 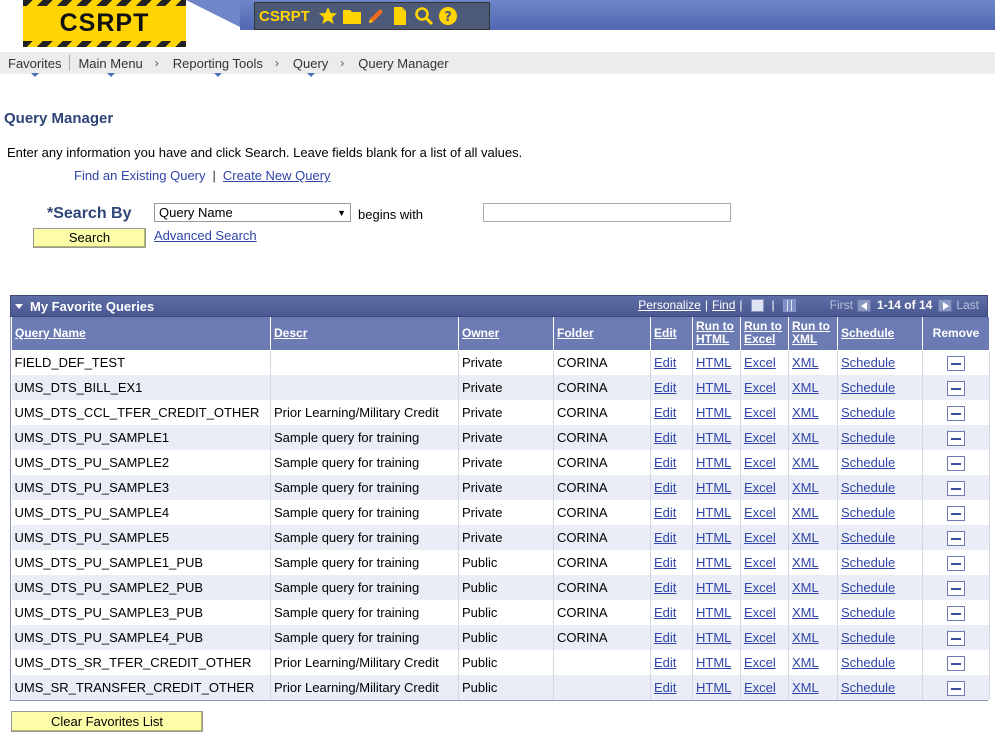 What do you see at coordinates (400, 16) in the screenshot?
I see `document-icon` at bounding box center [400, 16].